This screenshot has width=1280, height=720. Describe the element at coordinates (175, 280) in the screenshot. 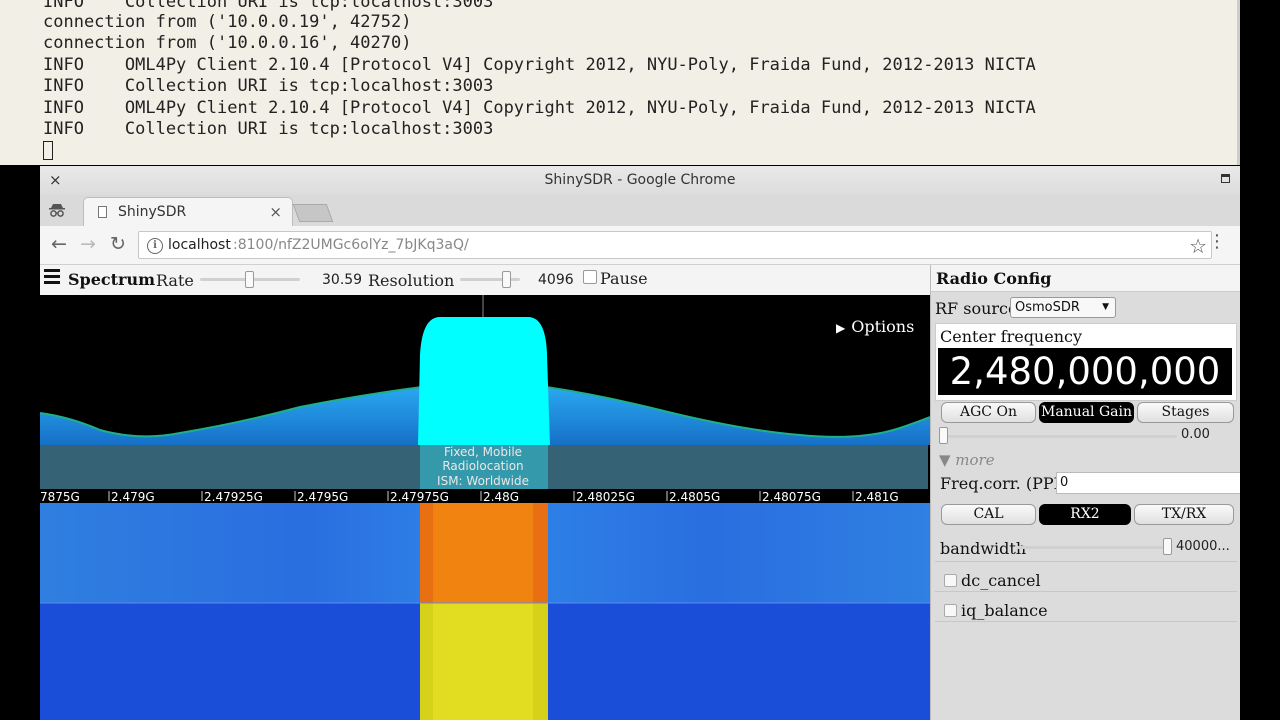

I see `rate-label: Rate` at that location.